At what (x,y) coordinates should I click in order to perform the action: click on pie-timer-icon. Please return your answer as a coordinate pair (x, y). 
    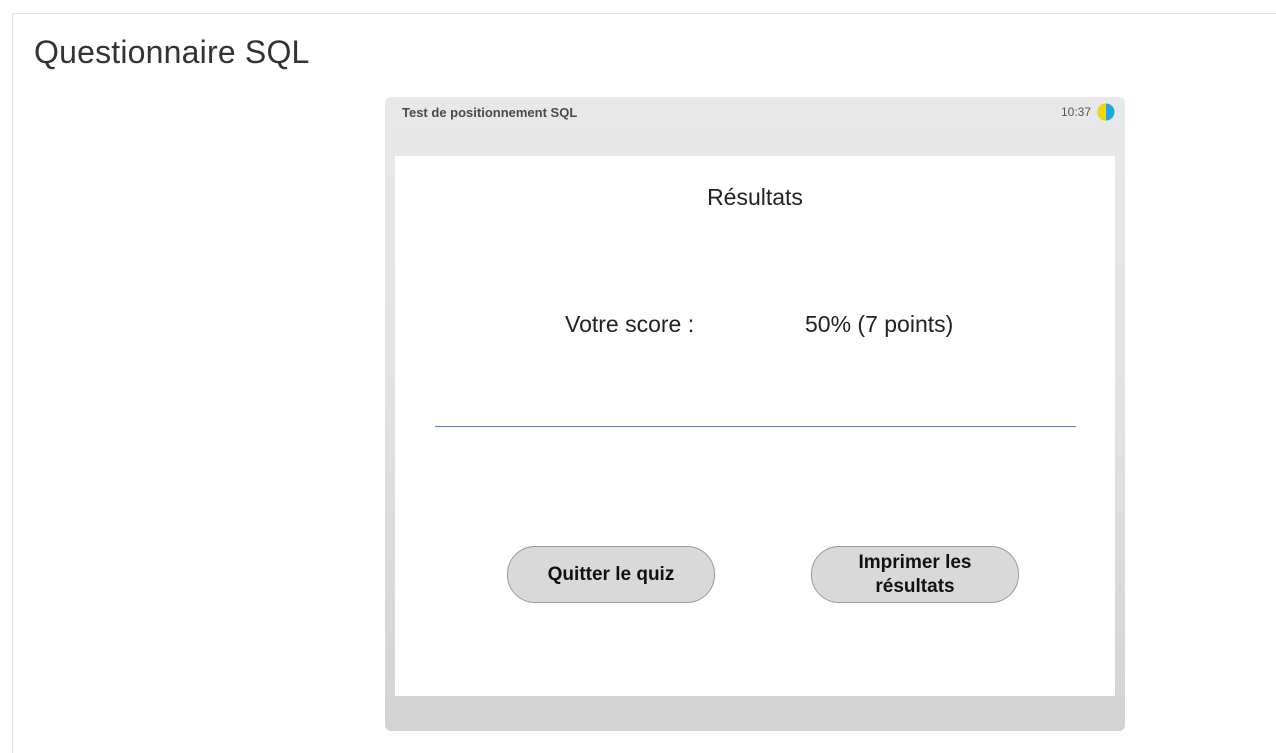
    Looking at the image, I should click on (1106, 112).